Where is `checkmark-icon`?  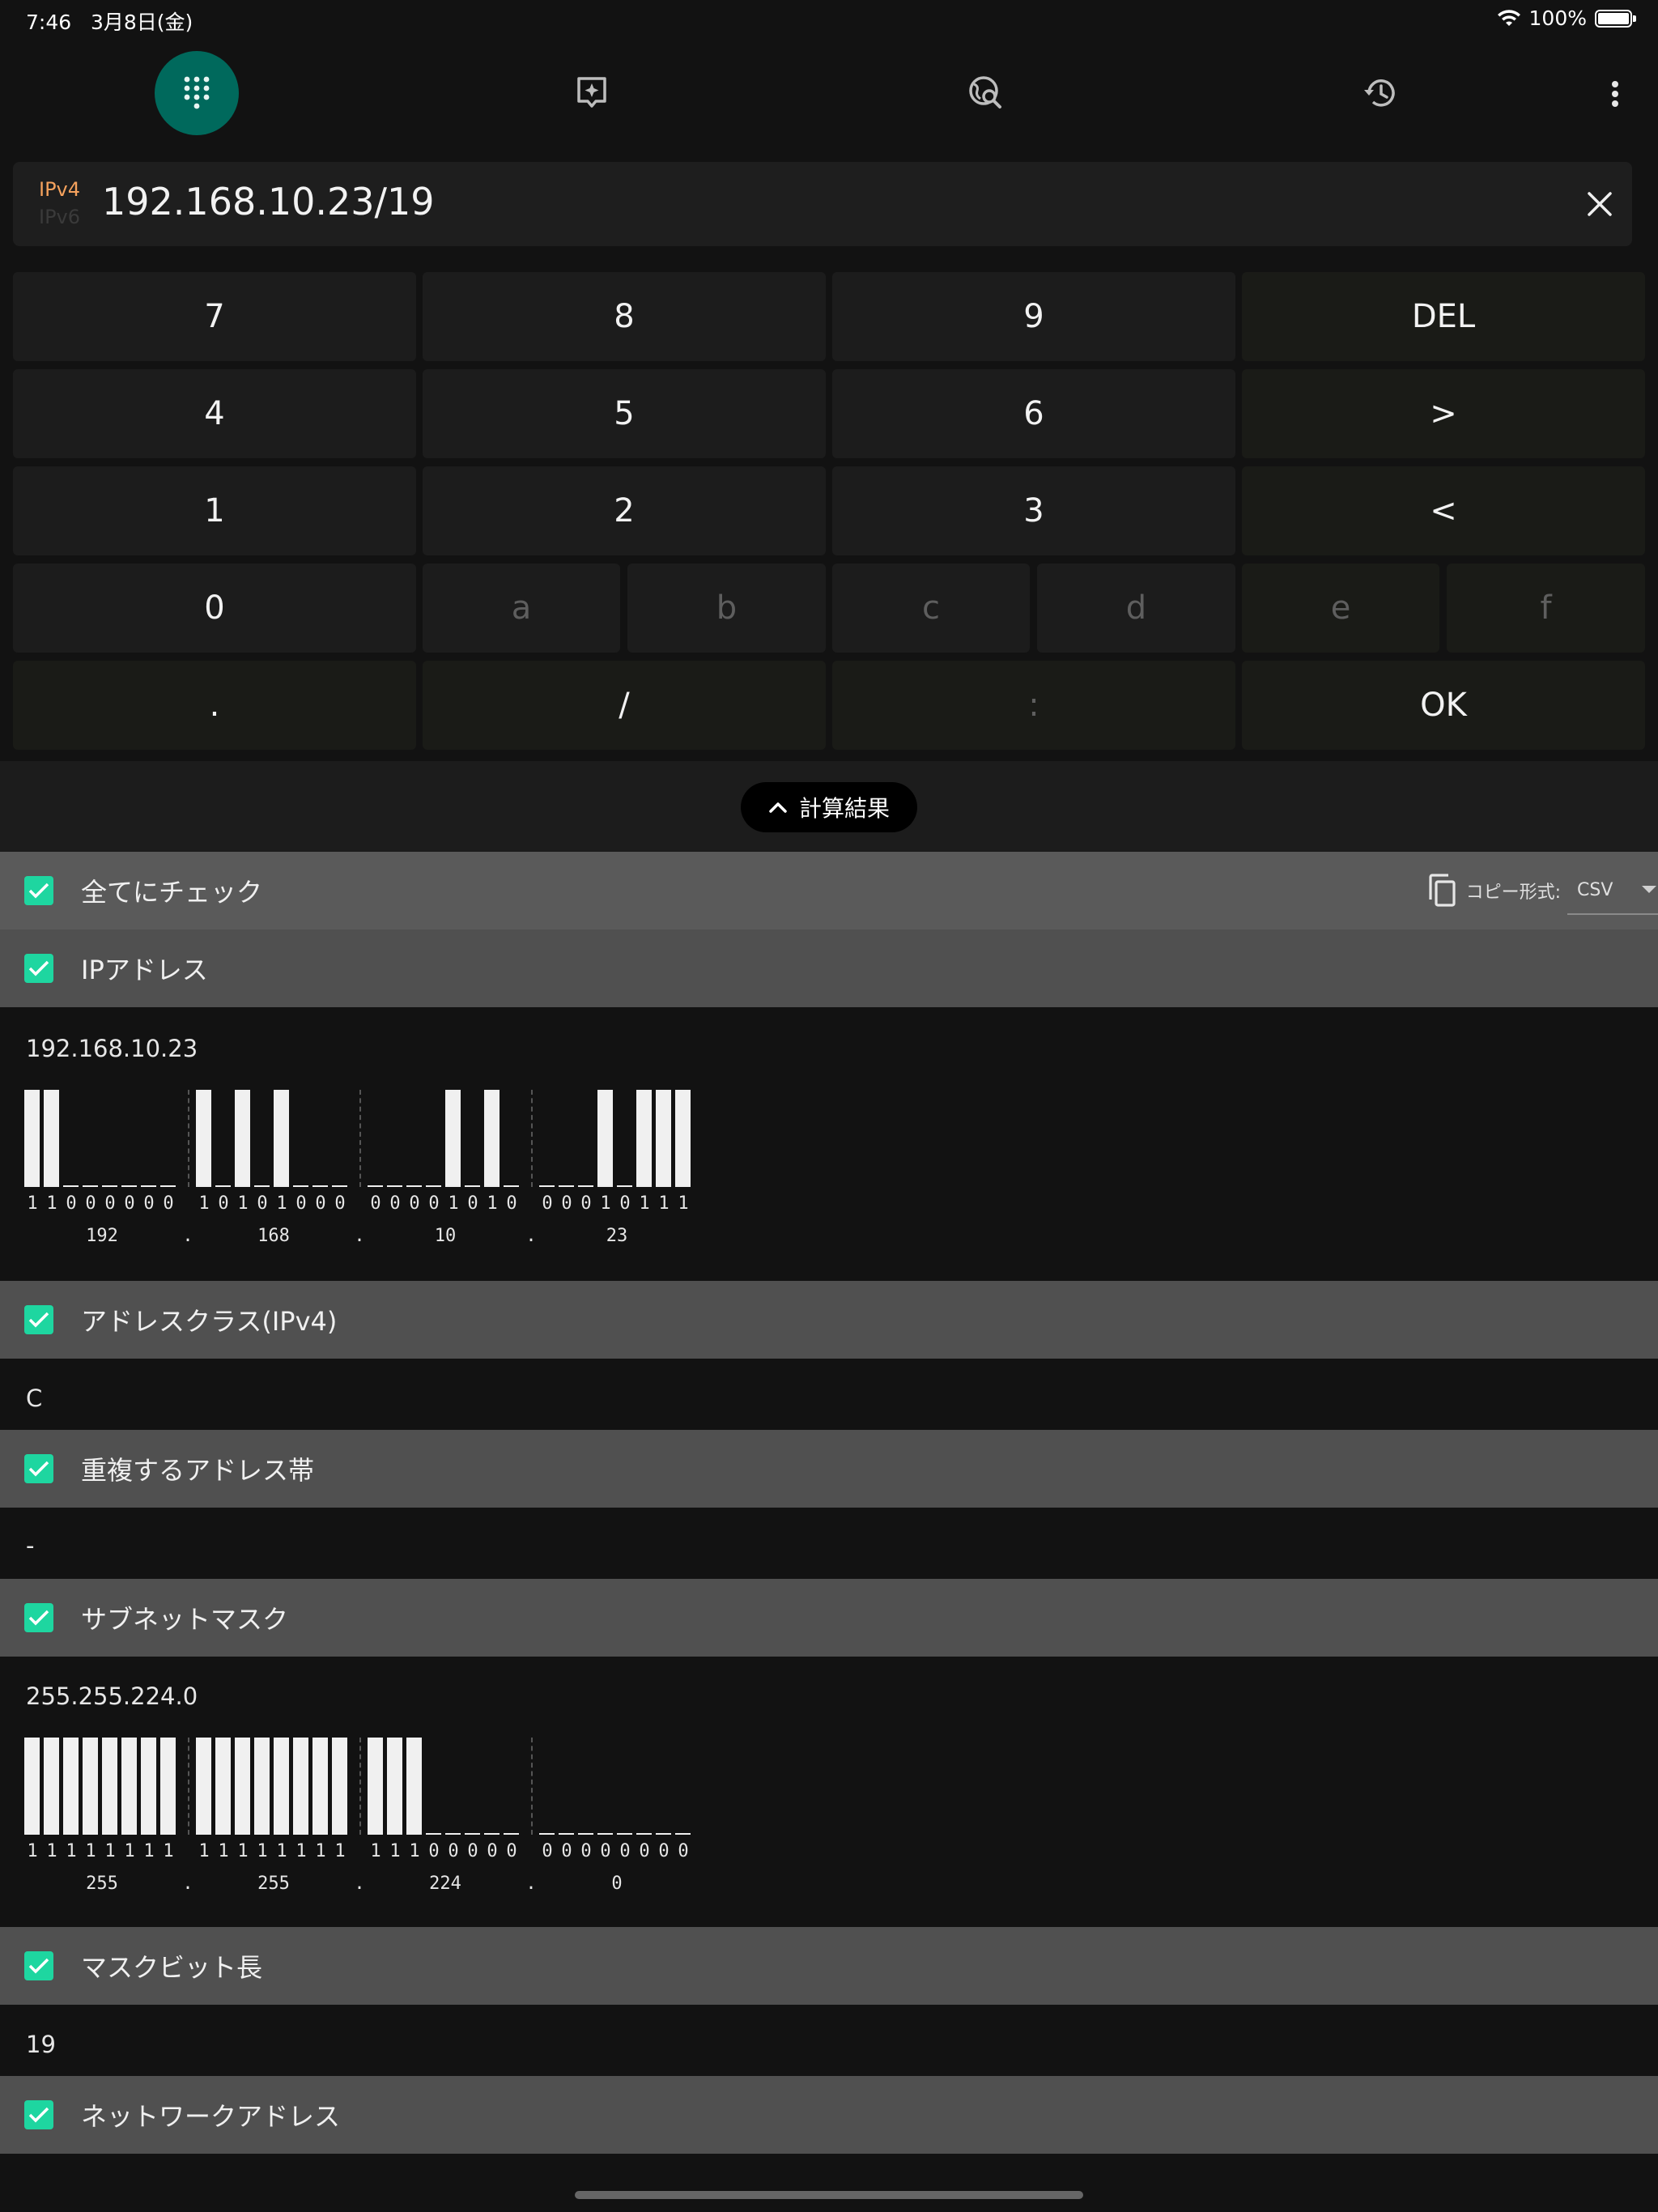 checkmark-icon is located at coordinates (38, 891).